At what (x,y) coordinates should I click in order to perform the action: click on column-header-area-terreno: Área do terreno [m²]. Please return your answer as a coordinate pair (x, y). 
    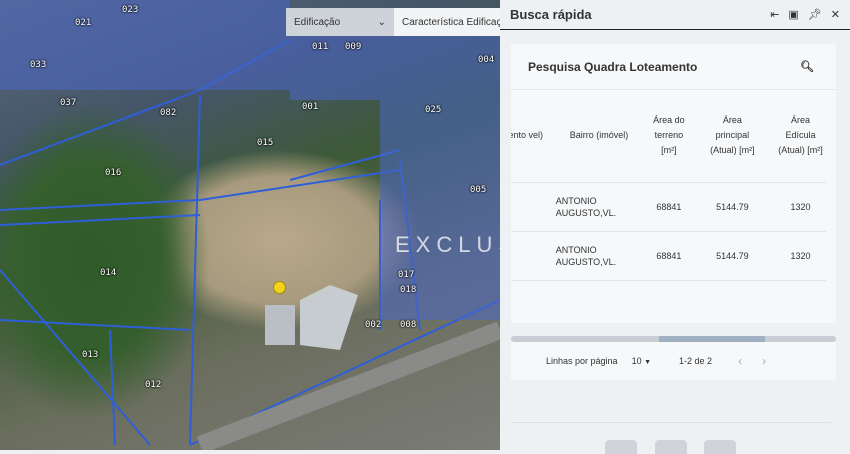
    Looking at the image, I should click on (669, 136).